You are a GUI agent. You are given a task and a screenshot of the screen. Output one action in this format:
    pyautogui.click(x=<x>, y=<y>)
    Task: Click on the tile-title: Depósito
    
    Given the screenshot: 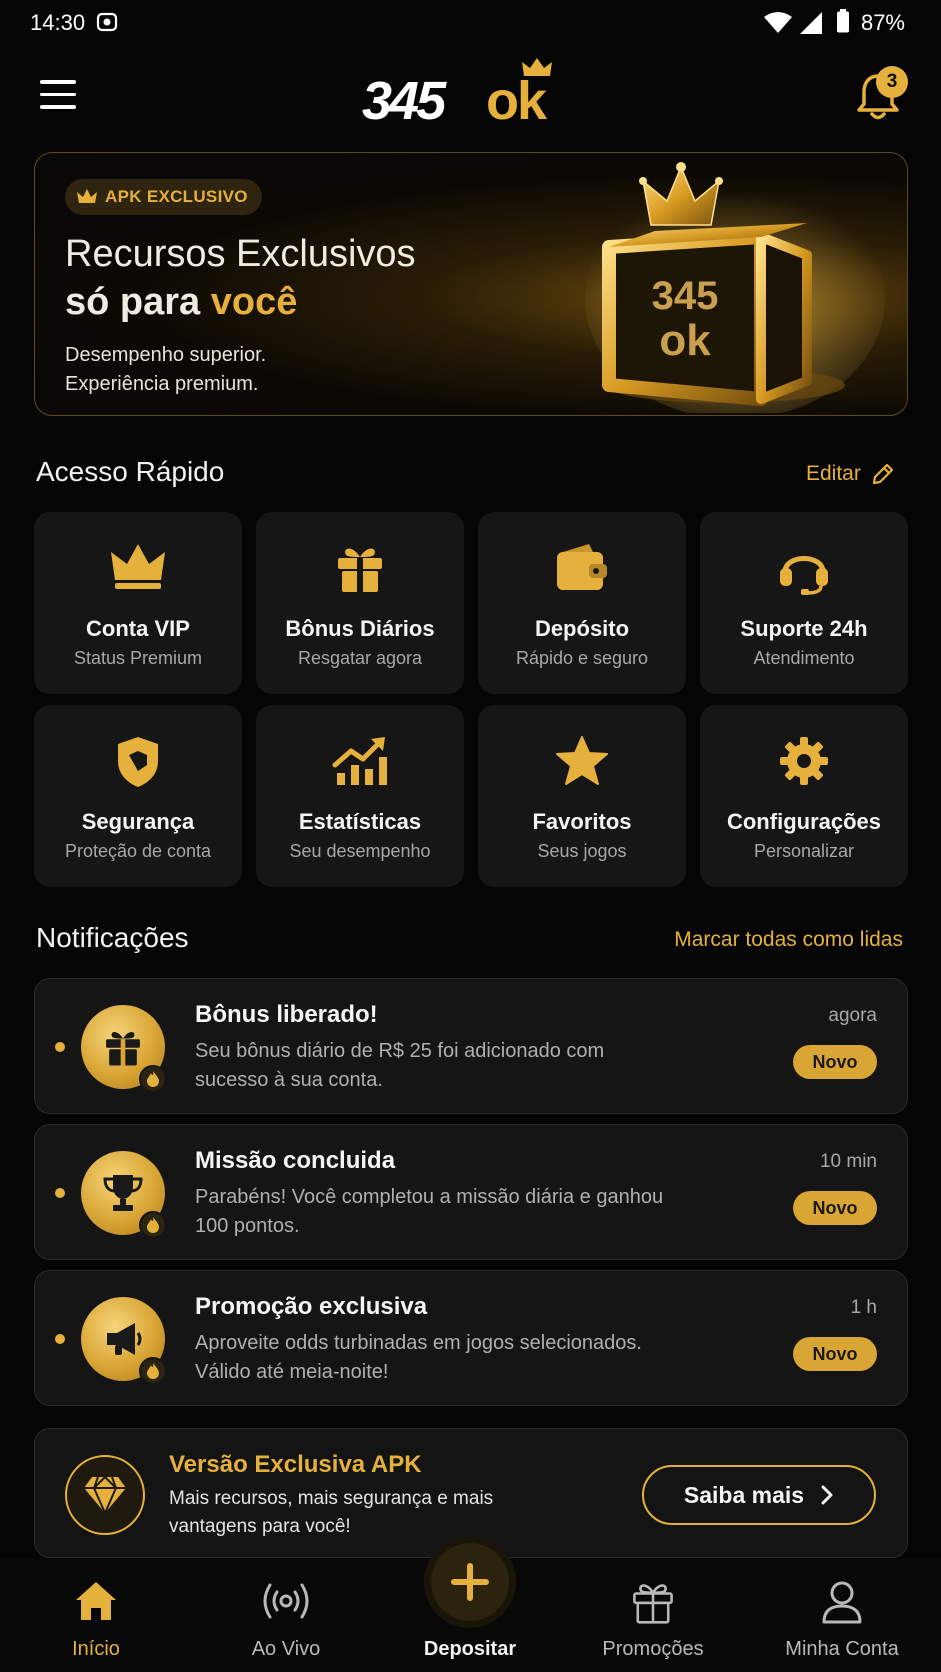 What is the action you would take?
    pyautogui.click(x=582, y=628)
    